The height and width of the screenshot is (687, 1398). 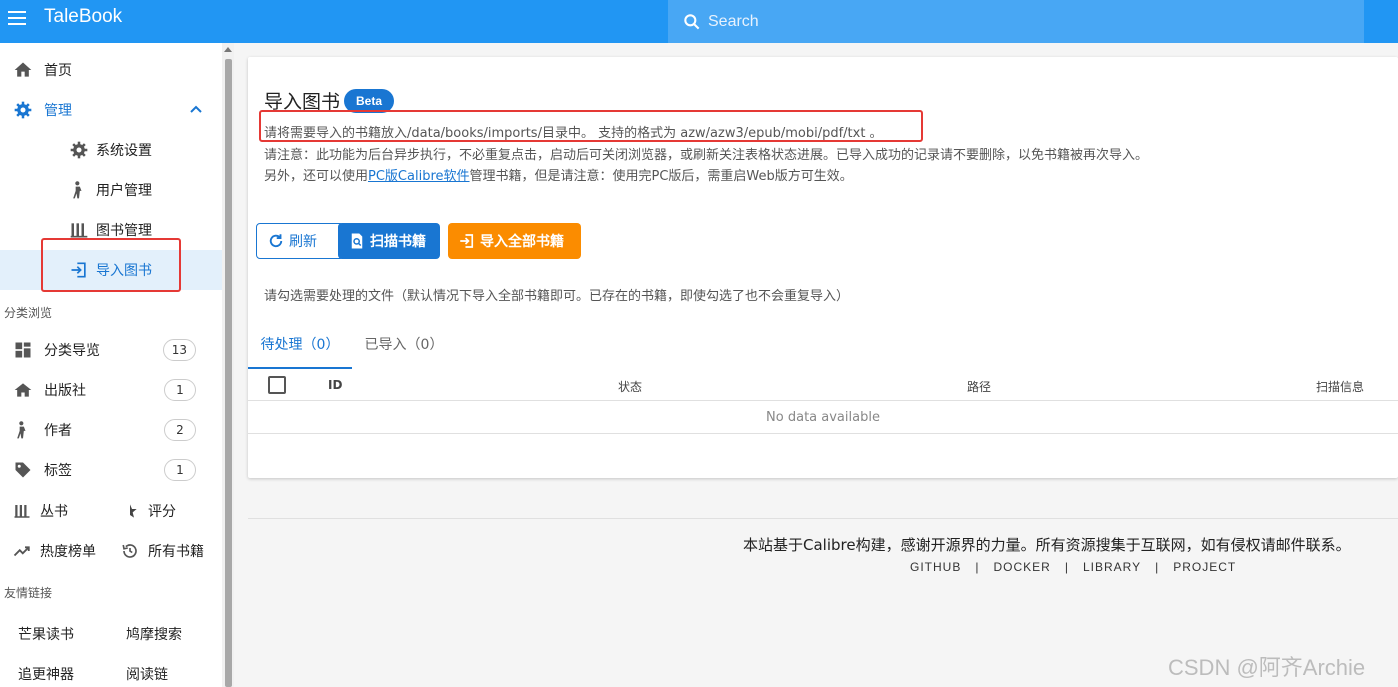 What do you see at coordinates (419, 176) in the screenshot?
I see `calibre-link: PC版Calibre软件` at bounding box center [419, 176].